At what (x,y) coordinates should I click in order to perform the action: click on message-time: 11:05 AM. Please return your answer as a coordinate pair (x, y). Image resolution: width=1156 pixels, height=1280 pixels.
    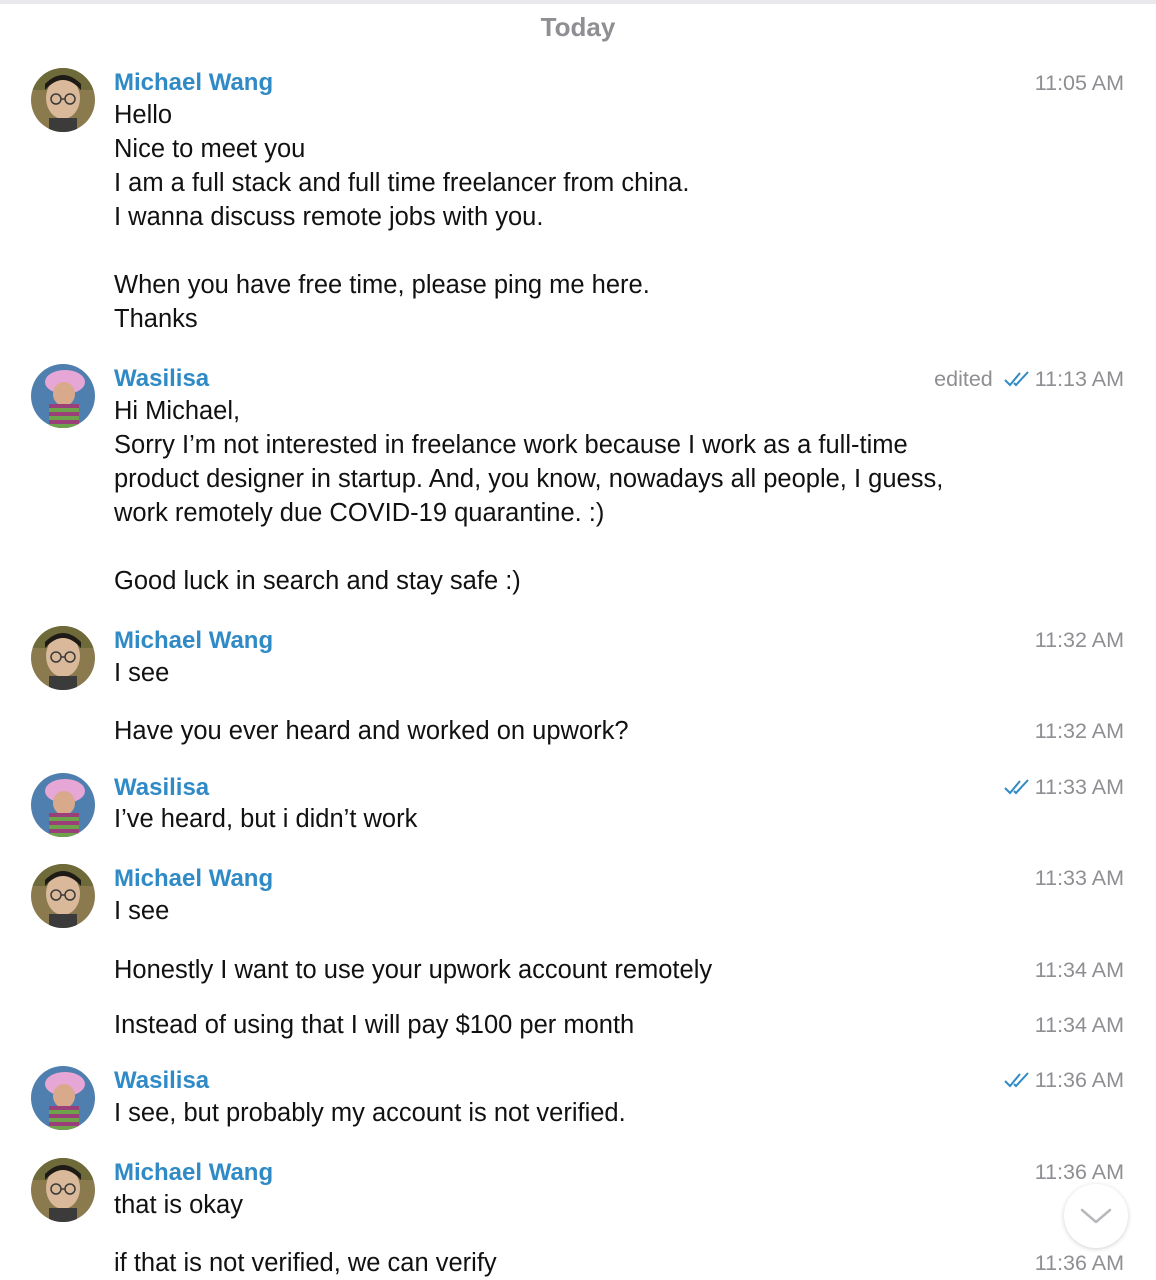
    Looking at the image, I should click on (1079, 83).